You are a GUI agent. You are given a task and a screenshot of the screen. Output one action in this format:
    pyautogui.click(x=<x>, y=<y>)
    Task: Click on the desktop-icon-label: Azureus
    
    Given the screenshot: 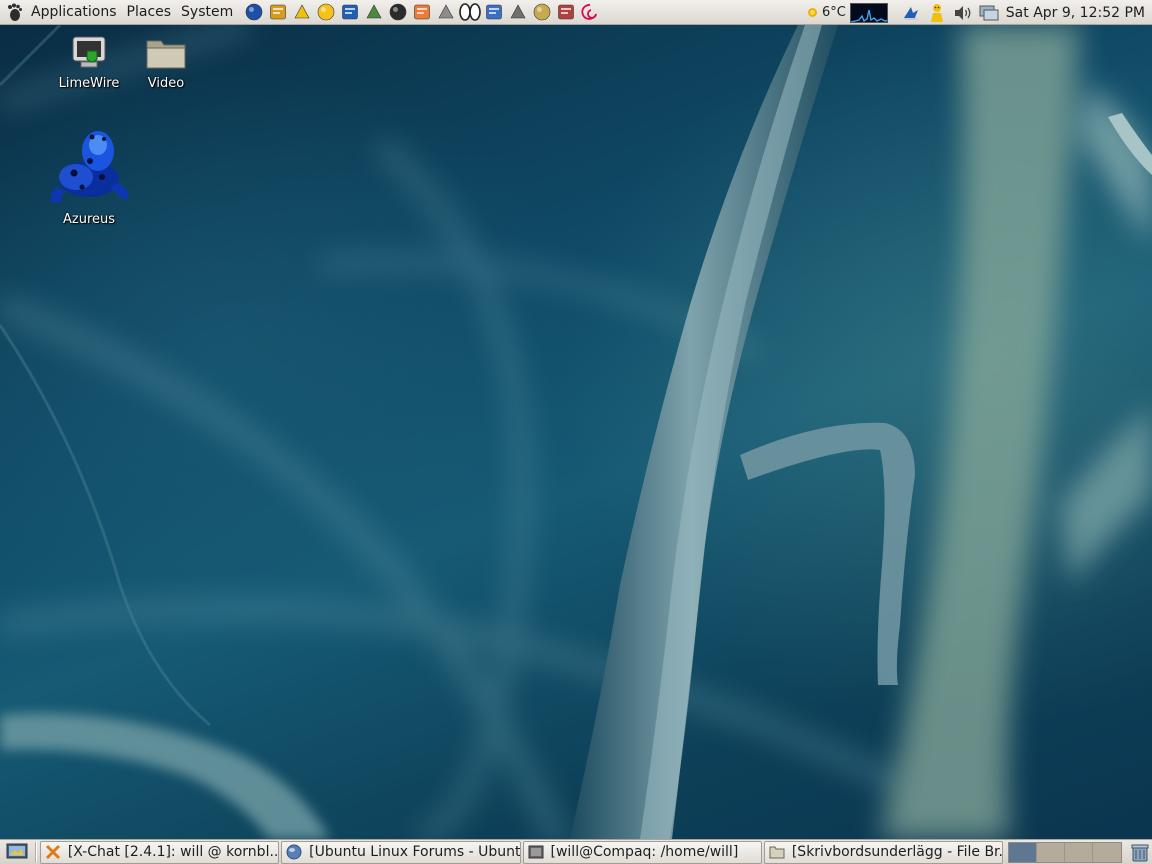 What is the action you would take?
    pyautogui.click(x=89, y=219)
    